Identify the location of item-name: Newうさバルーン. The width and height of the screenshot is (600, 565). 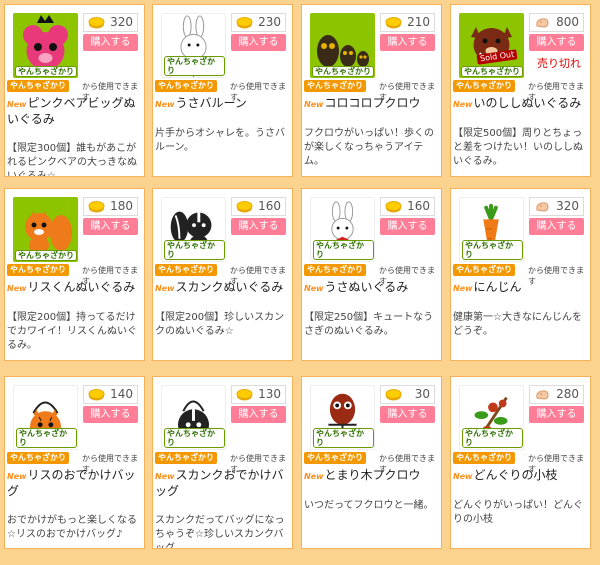
(223, 104).